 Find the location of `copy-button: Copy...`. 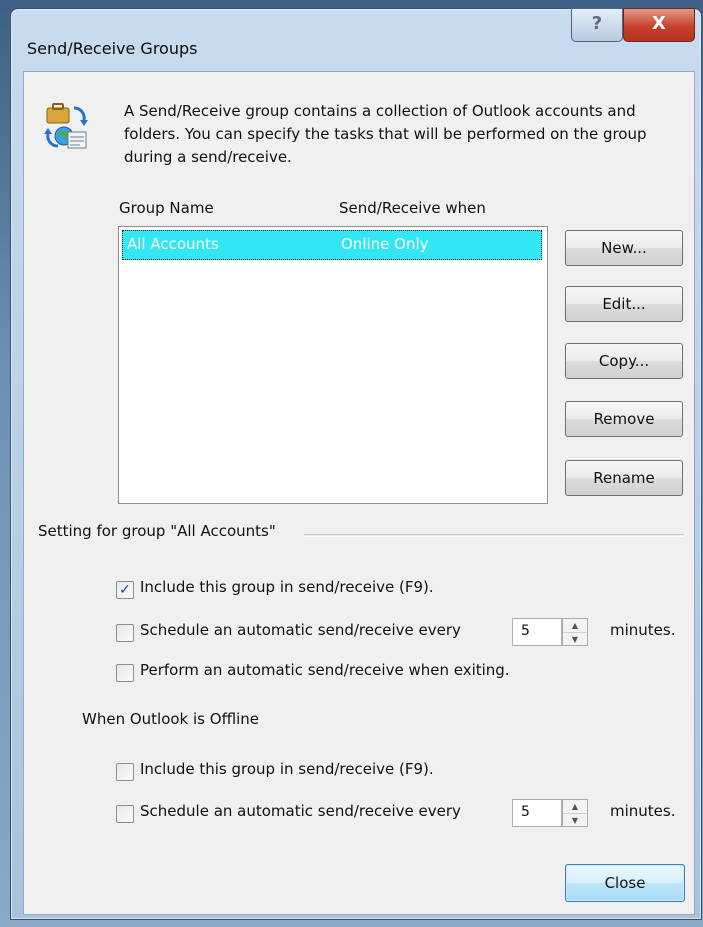

copy-button: Copy... is located at coordinates (624, 361).